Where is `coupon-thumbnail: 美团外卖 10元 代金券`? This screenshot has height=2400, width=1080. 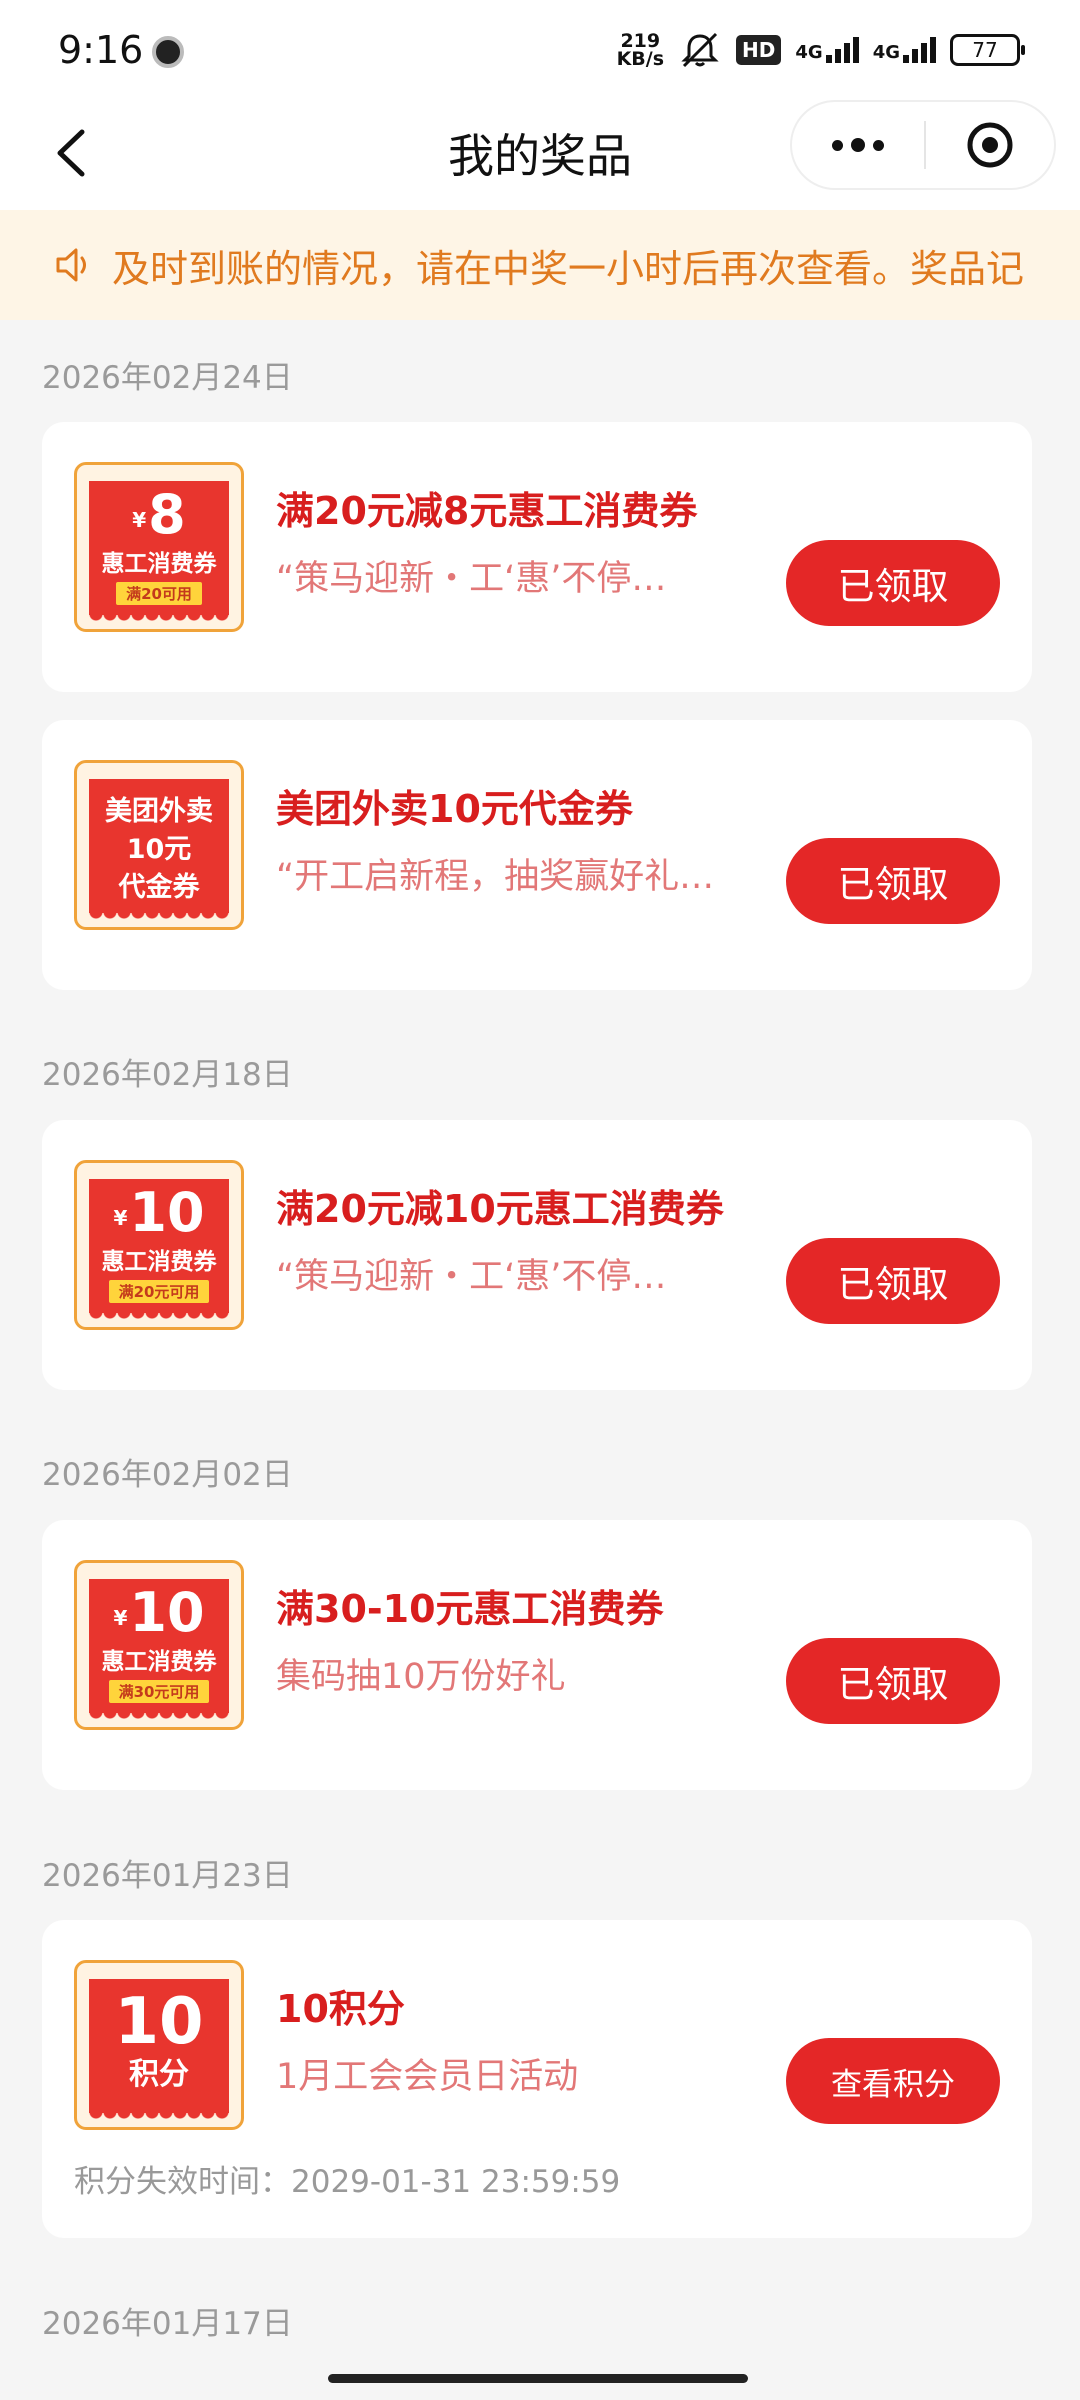 coupon-thumbnail: 美团外卖 10元 代金券 is located at coordinates (159, 845).